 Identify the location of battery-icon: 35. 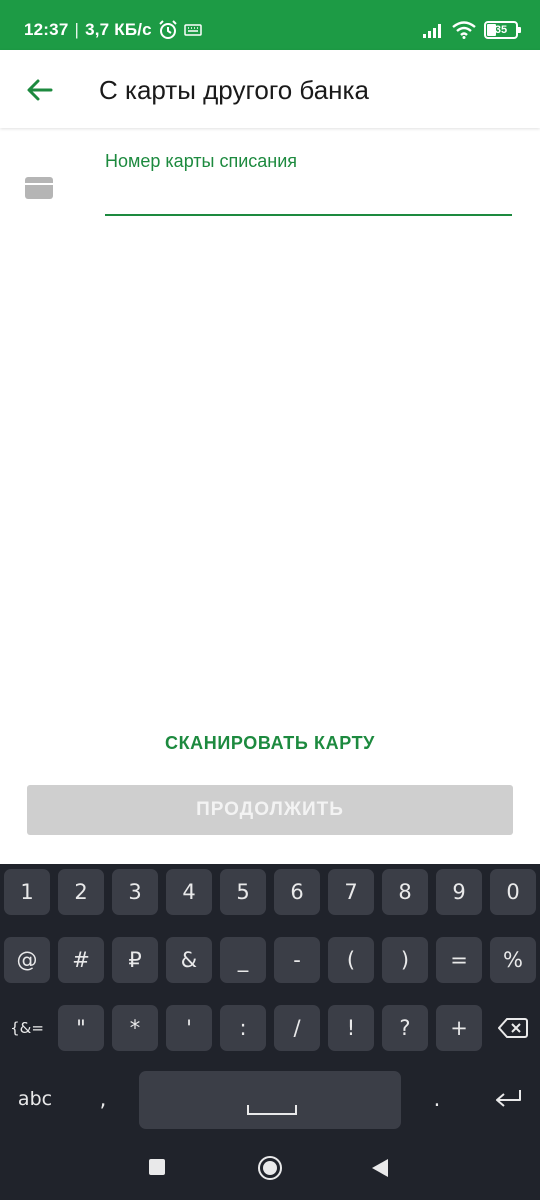
(502, 30).